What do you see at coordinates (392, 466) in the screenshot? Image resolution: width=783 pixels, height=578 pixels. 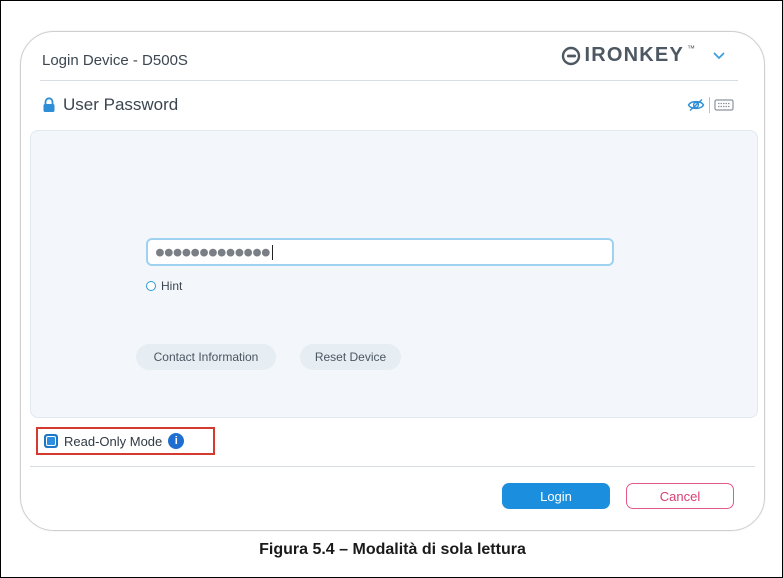 I see `footer-divider` at bounding box center [392, 466].